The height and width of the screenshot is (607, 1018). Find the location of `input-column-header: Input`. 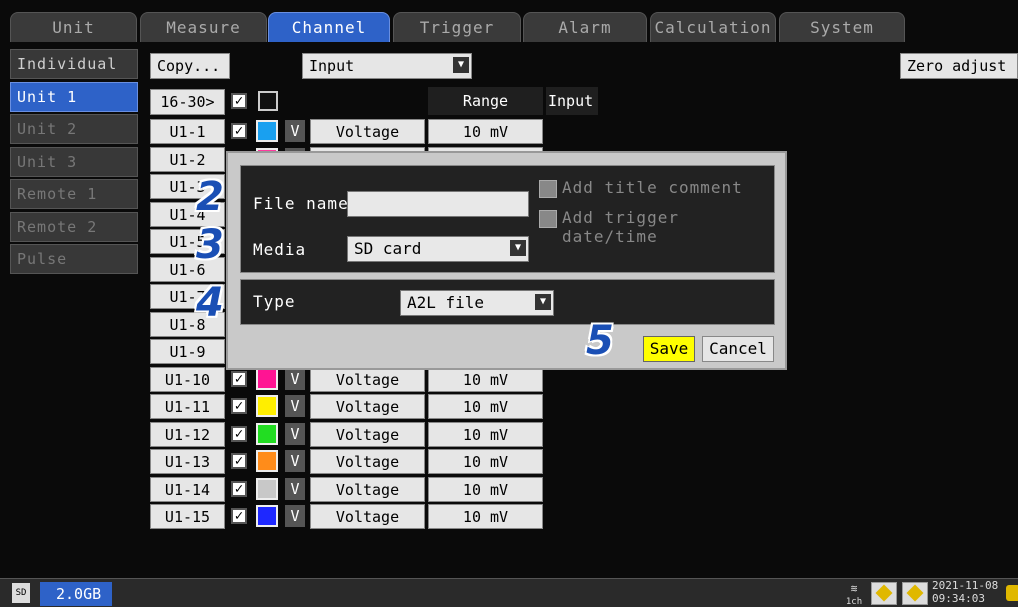

input-column-header: Input is located at coordinates (572, 101).